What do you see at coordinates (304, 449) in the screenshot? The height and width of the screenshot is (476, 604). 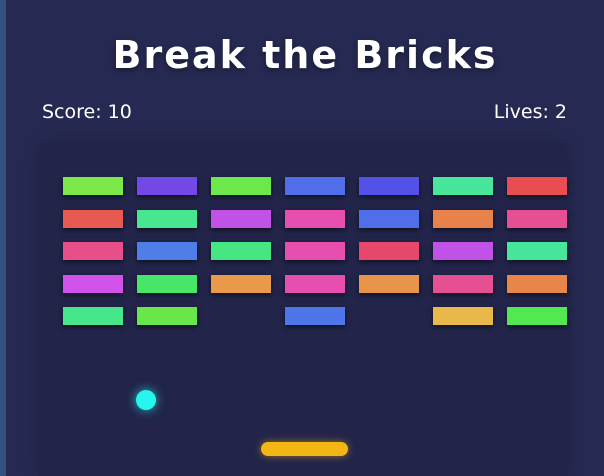 I see `paddle` at bounding box center [304, 449].